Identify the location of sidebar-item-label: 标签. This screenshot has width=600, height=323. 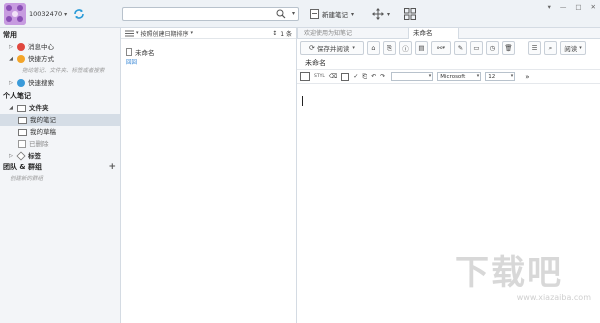
(34, 156).